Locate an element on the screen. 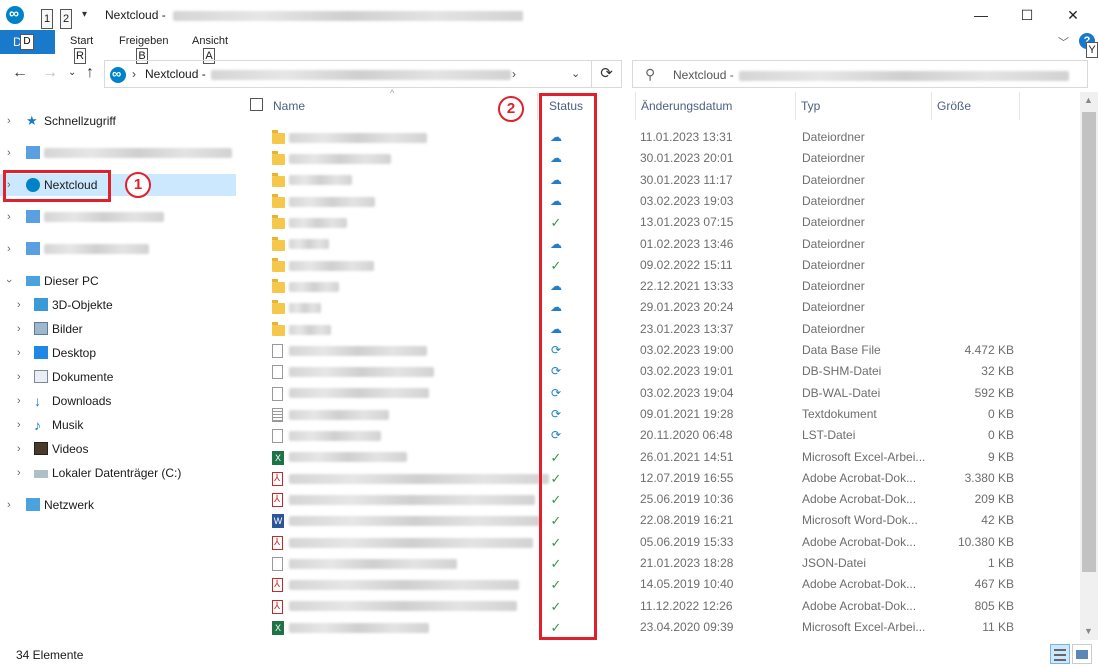 The width and height of the screenshot is (1098, 667). star-icon: ★ is located at coordinates (32, 120).